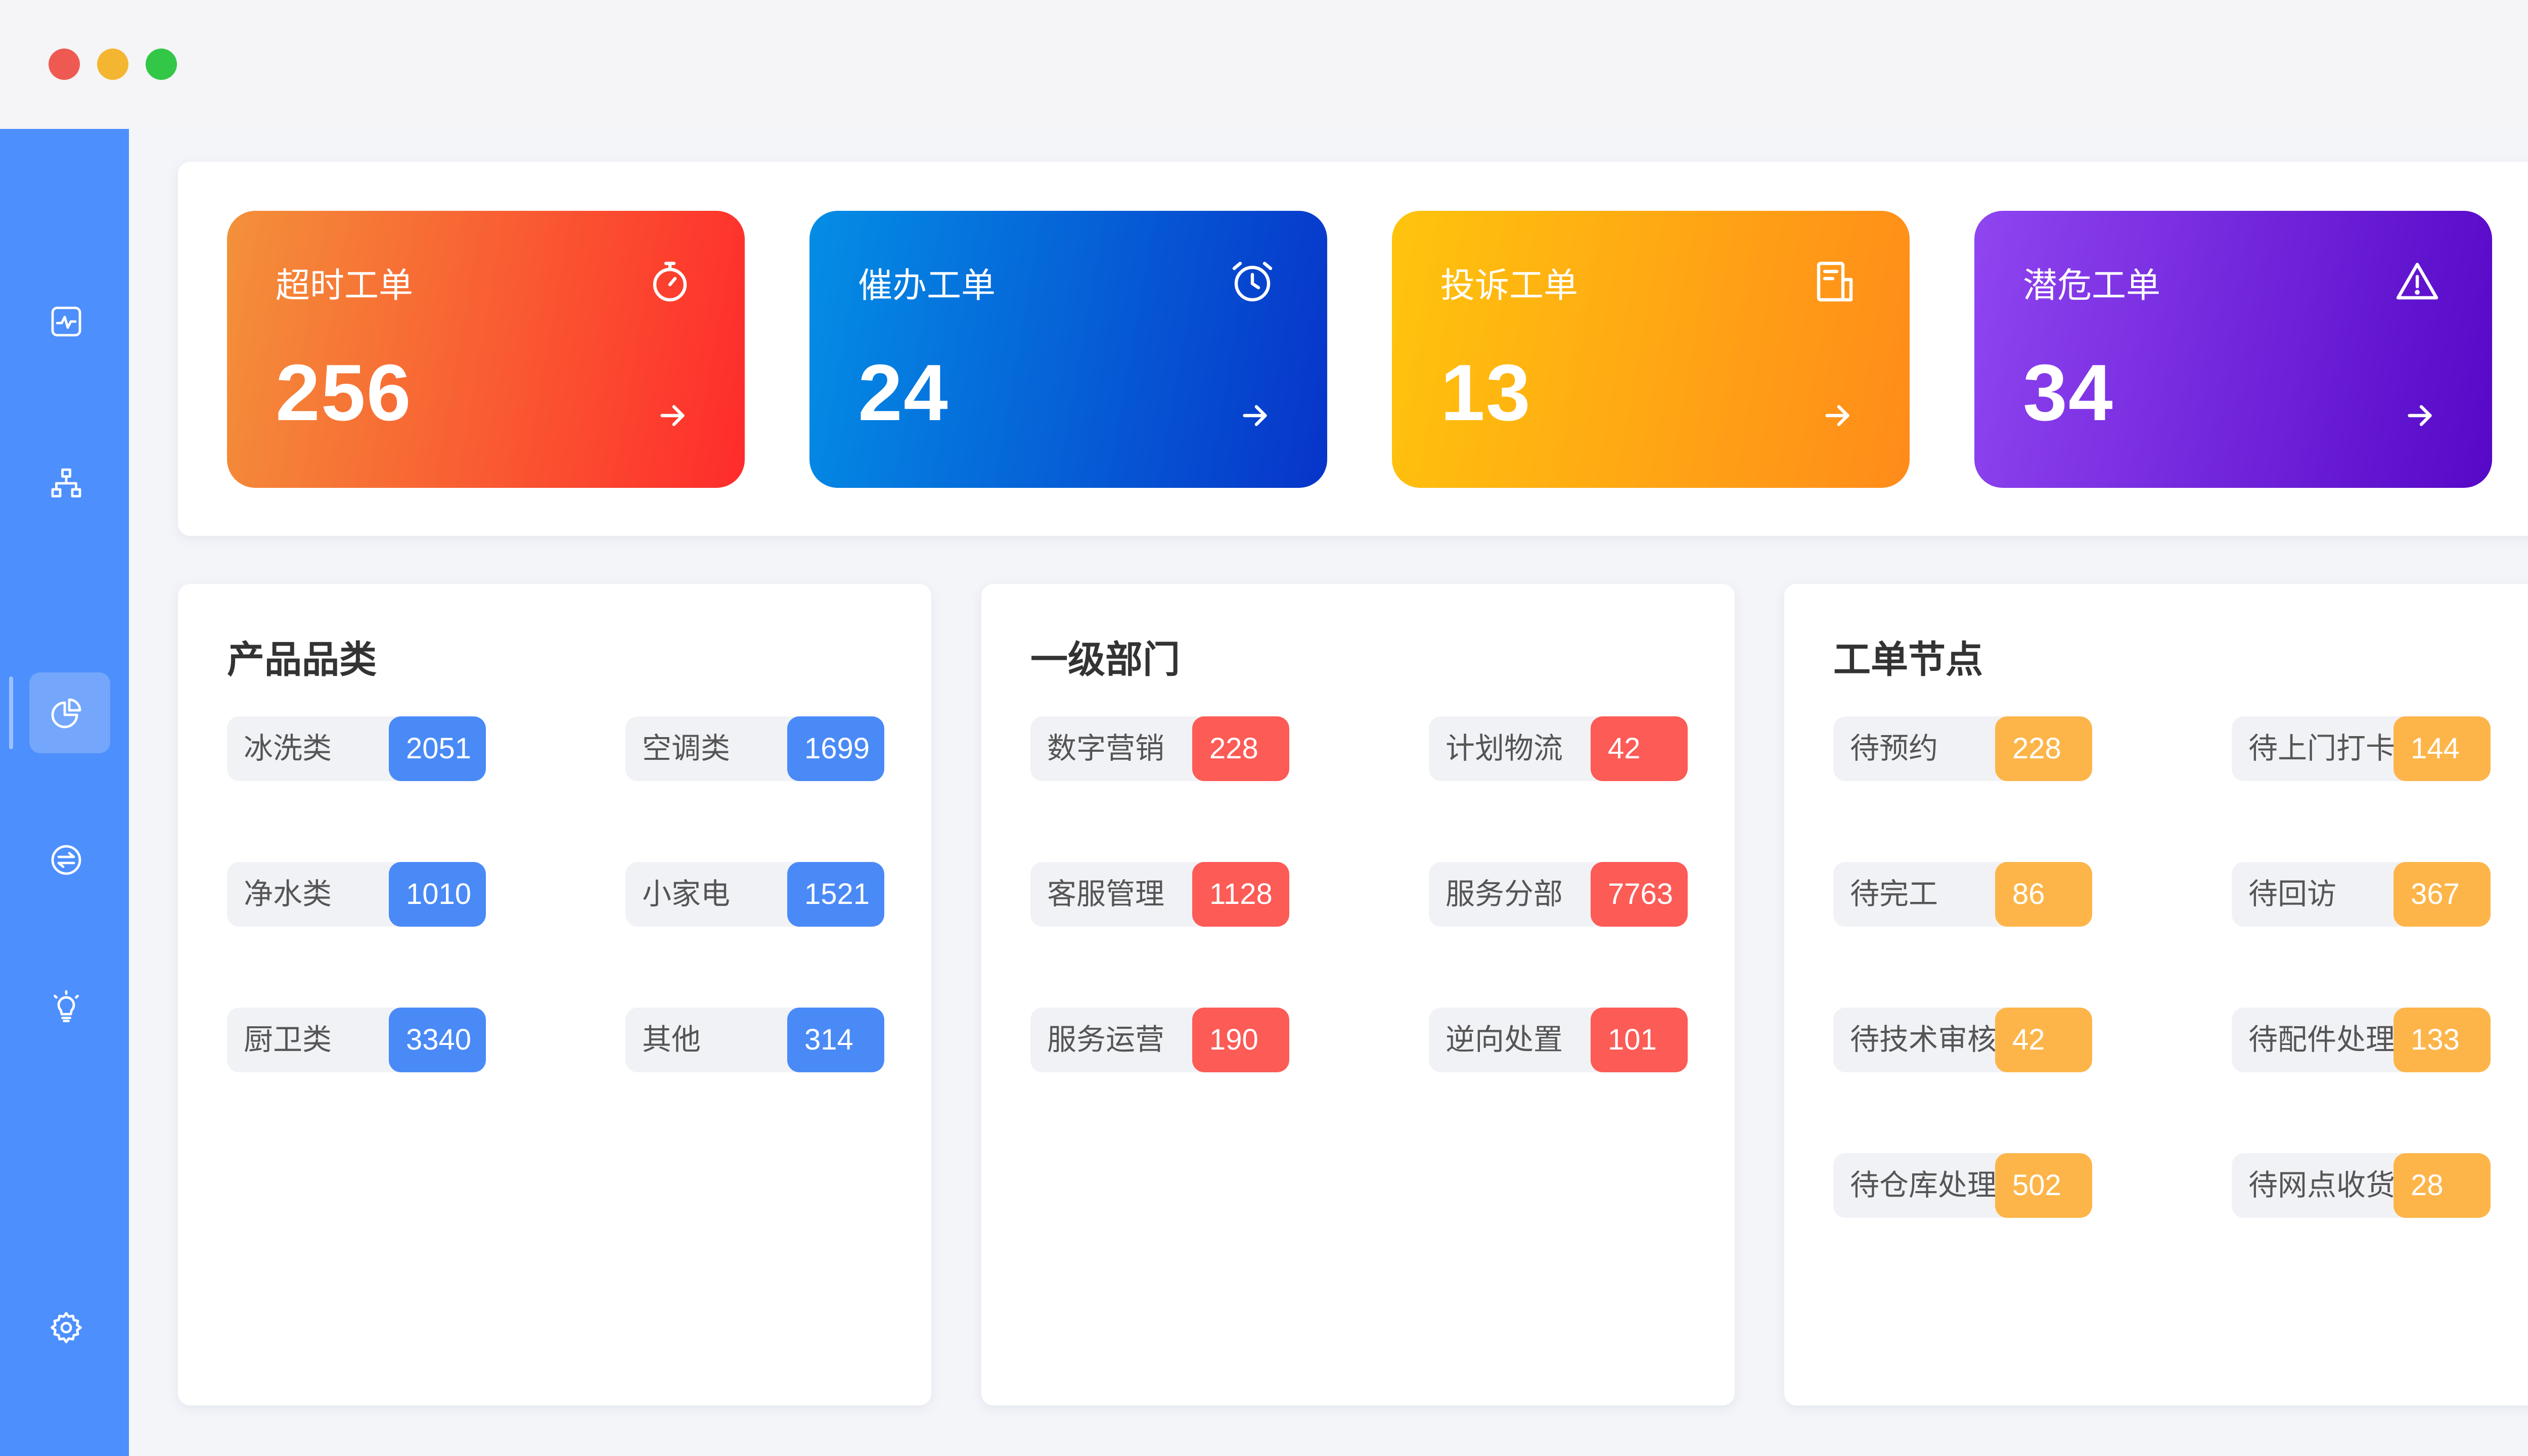 The image size is (2528, 1456). I want to click on node-tag: 待预约 228, so click(1963, 748).